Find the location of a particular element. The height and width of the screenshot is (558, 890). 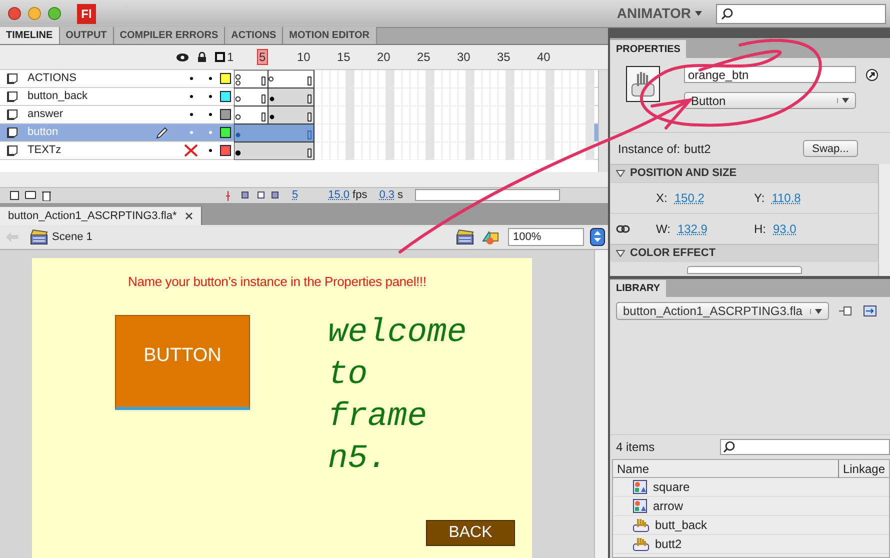

instance-of-label: Instance of: is located at coordinates (649, 149).